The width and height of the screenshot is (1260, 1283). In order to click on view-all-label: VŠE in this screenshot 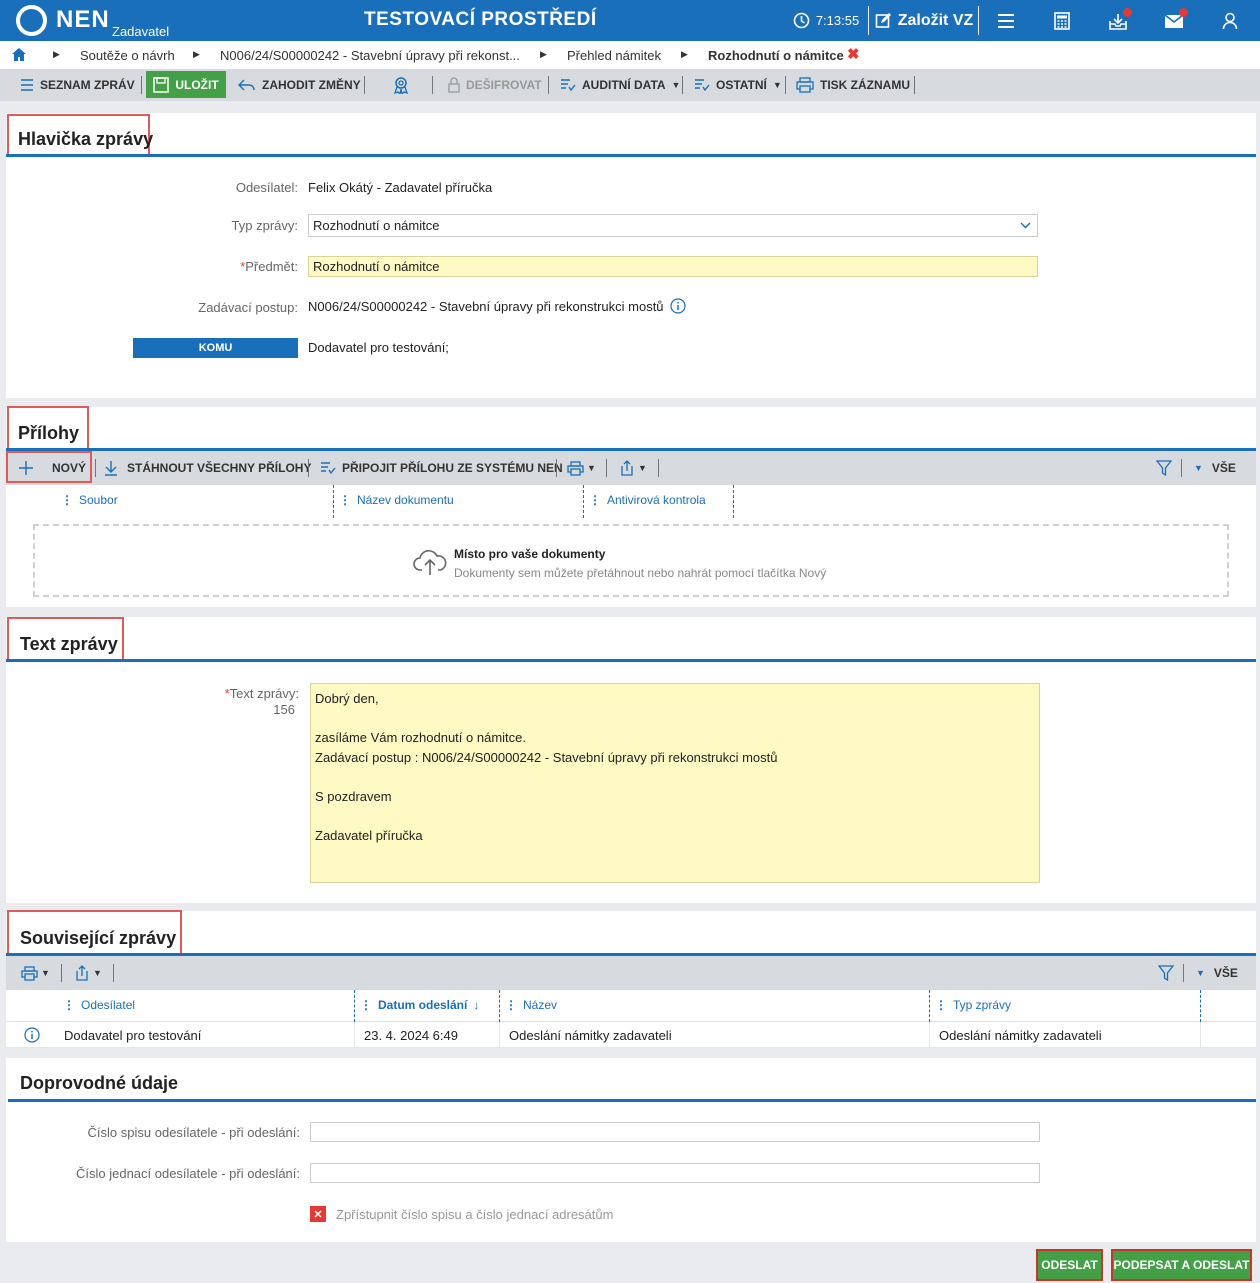, I will do `click(1223, 468)`.